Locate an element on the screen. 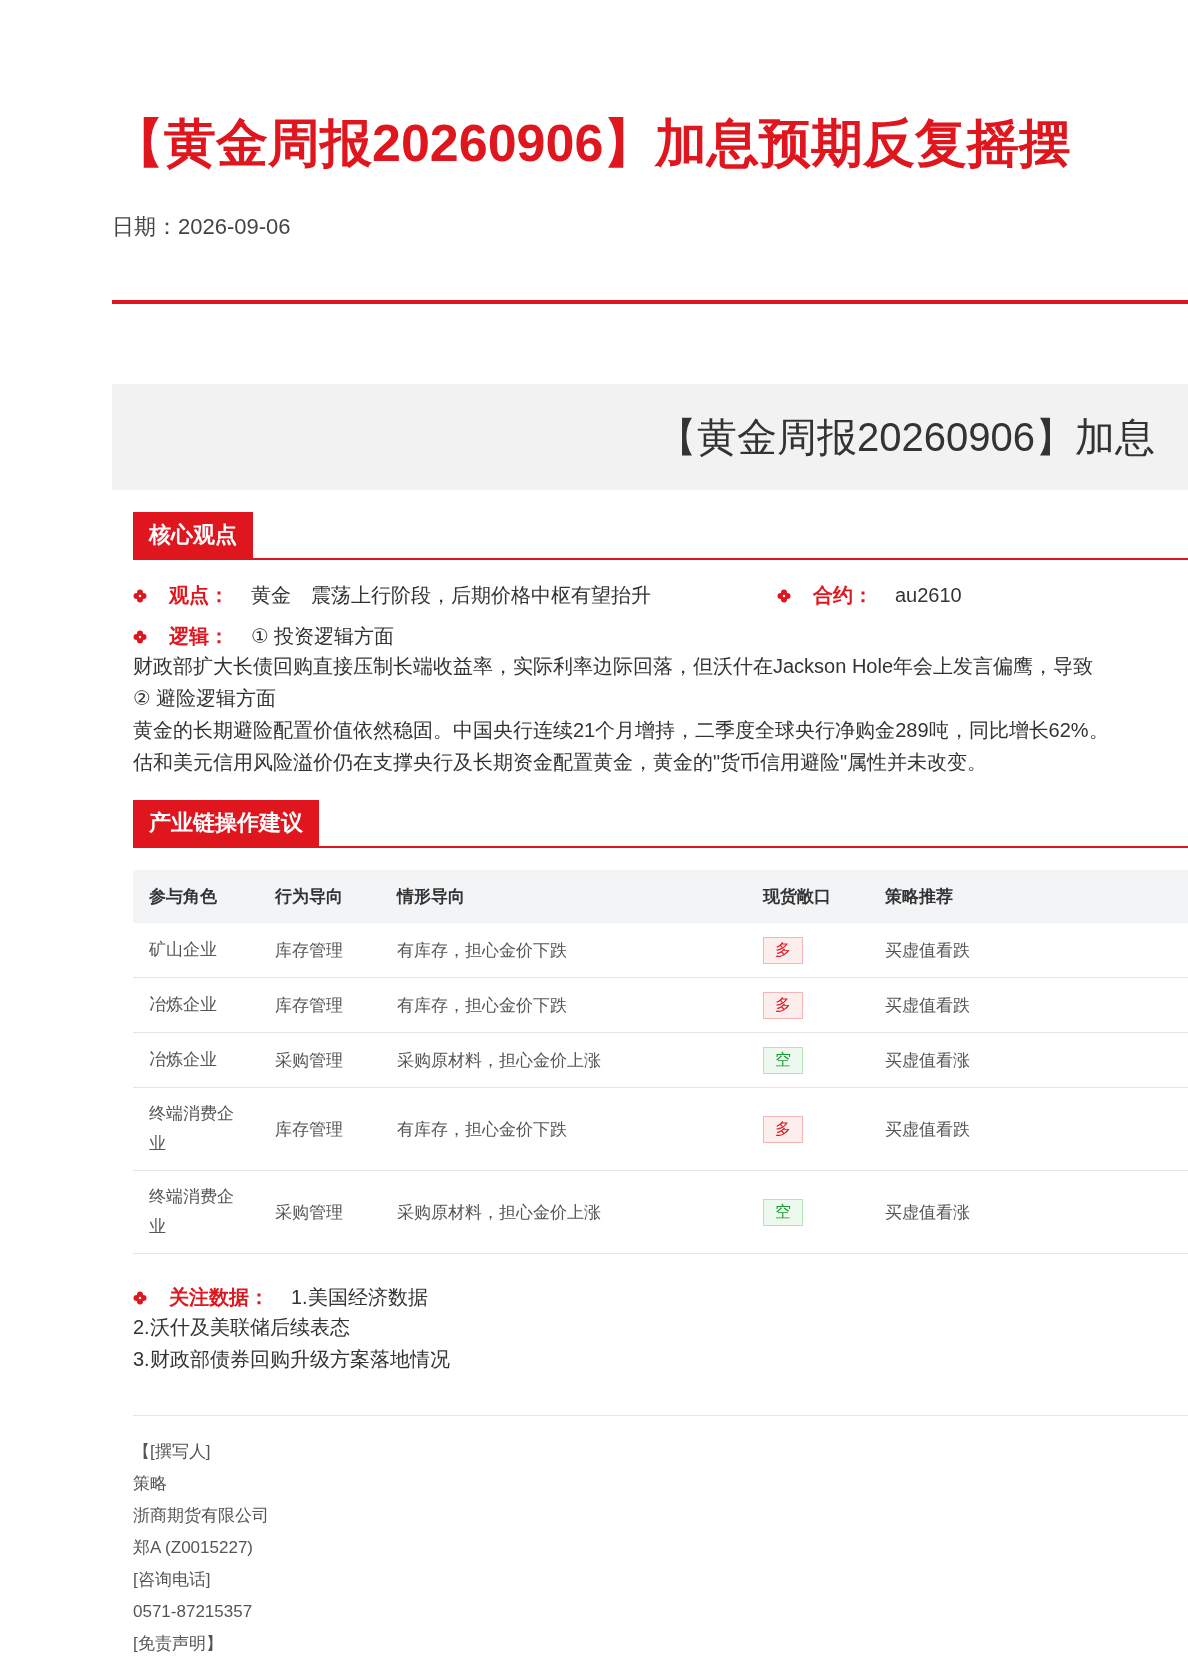 This screenshot has height=1680, width=1188. logic-subheading: ① 投资逻辑方面 is located at coordinates (323, 637).